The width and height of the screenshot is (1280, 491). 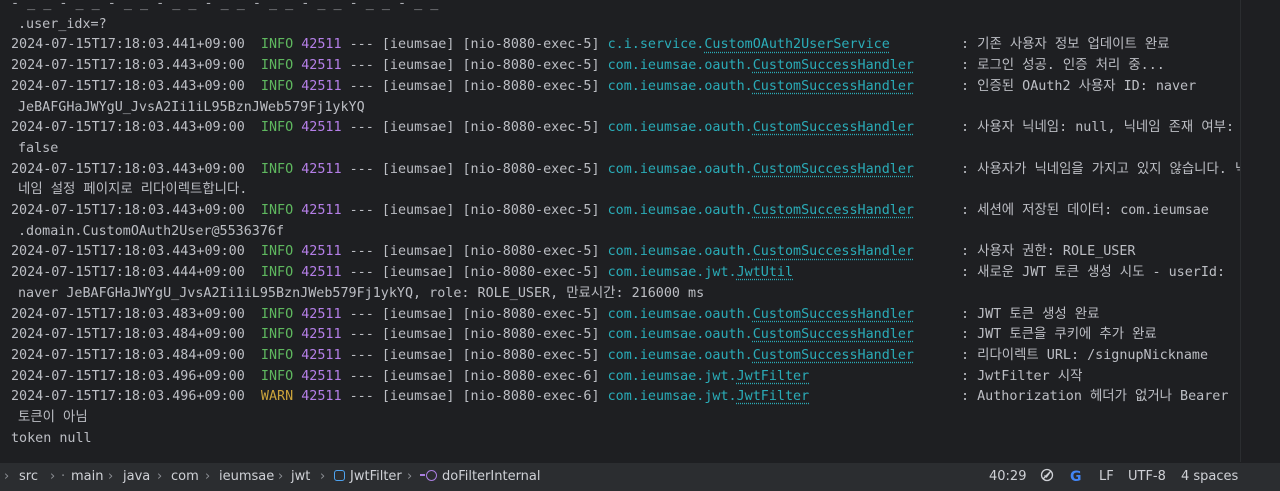 I want to click on indent-setting: 4 spaces, so click(x=1209, y=477).